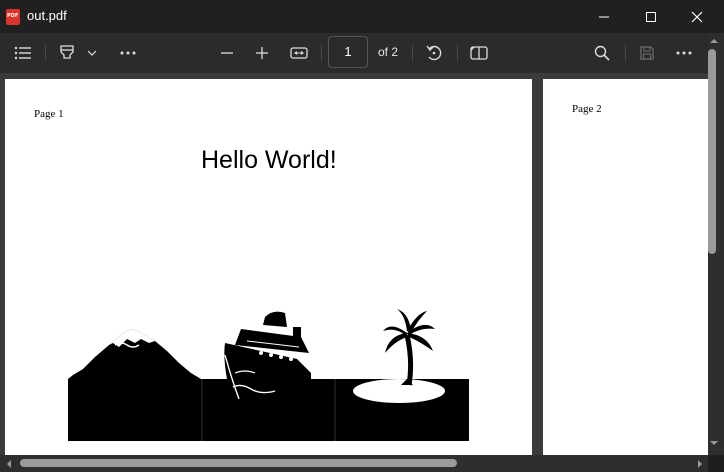  What do you see at coordinates (700, 464) in the screenshot?
I see `scroll-right-icon` at bounding box center [700, 464].